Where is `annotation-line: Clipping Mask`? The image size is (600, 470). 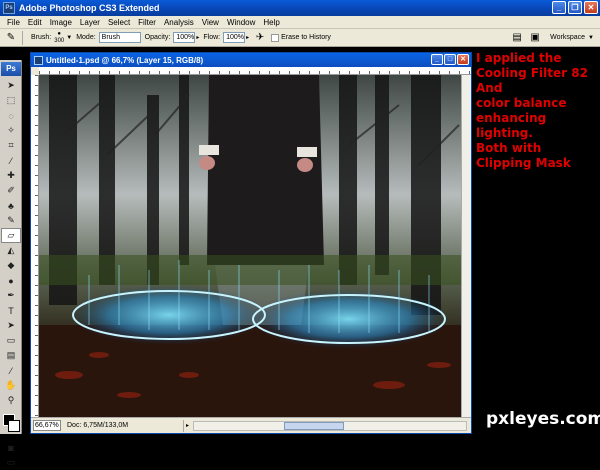 annotation-line: Clipping Mask is located at coordinates (523, 163).